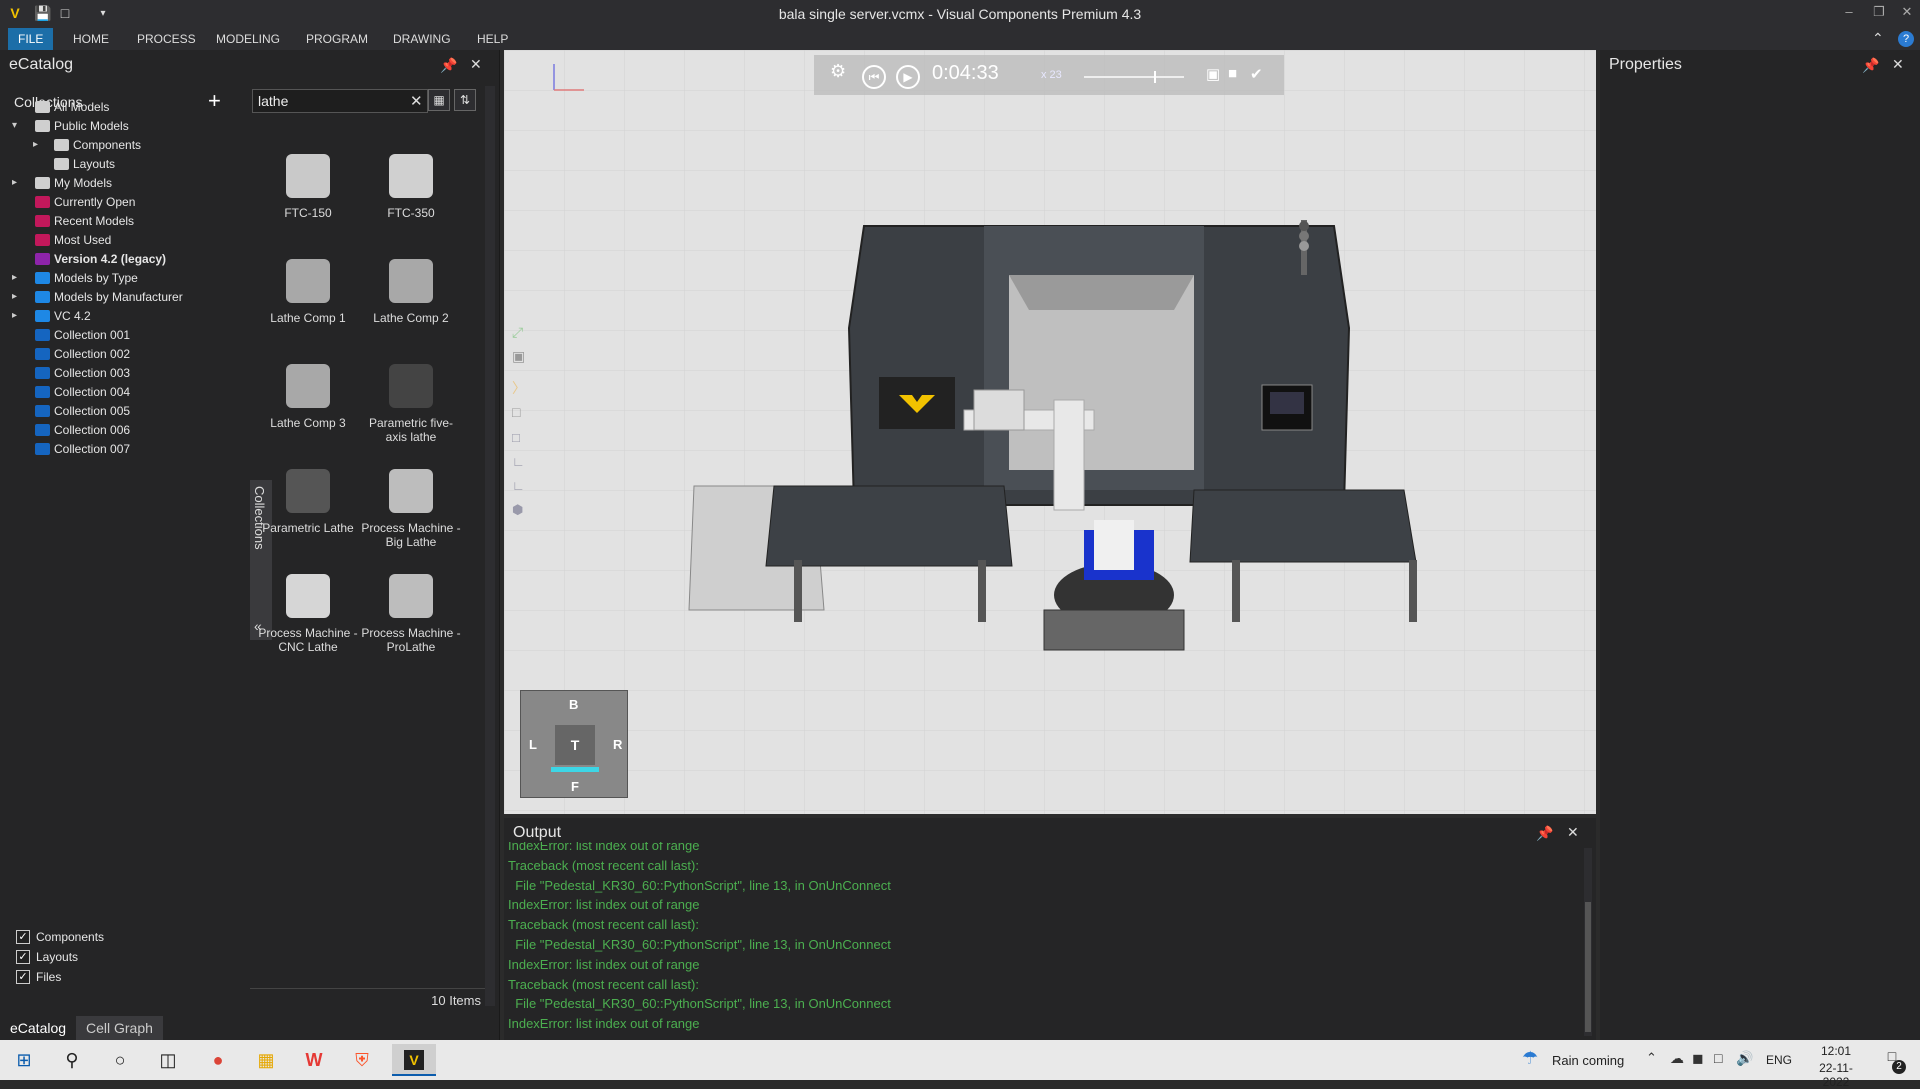 The width and height of the screenshot is (1920, 1089). What do you see at coordinates (1134, 77) in the screenshot?
I see `speed-slider` at bounding box center [1134, 77].